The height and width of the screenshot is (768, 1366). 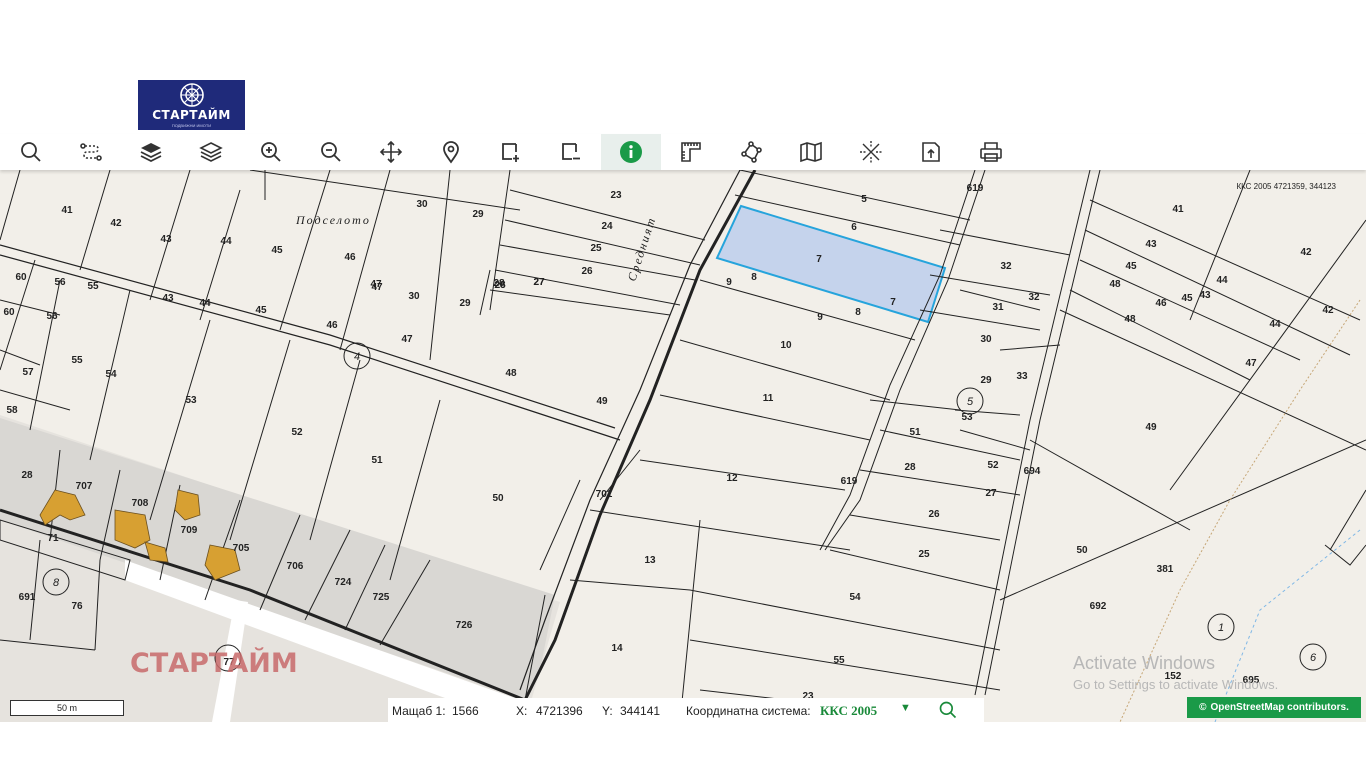 I want to click on logo-name: СТАРТАЙМ, so click(x=191, y=115).